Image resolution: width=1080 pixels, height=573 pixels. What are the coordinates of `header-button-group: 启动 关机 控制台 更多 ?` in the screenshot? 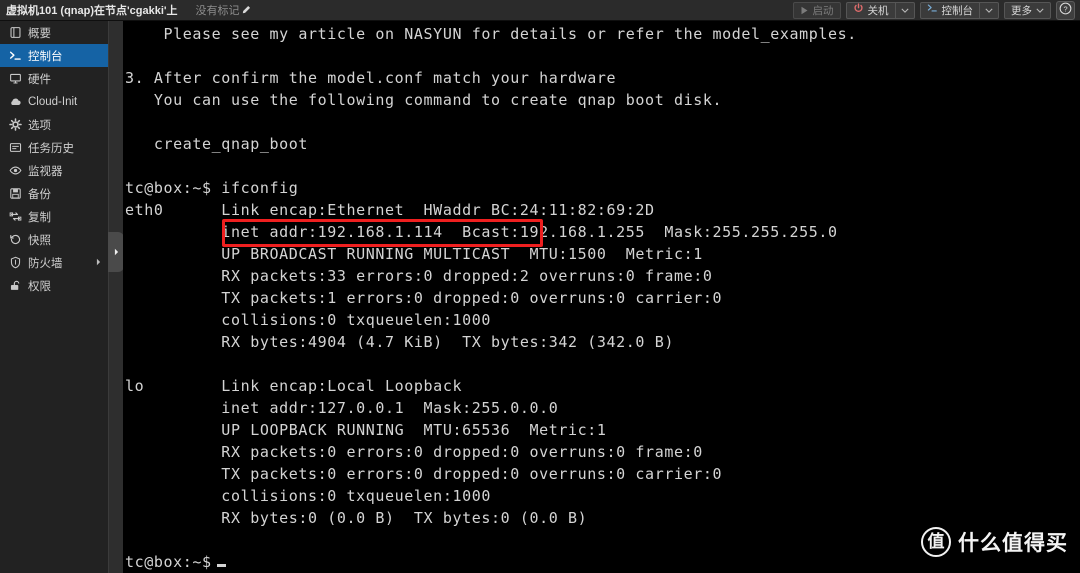 It's located at (936, 10).